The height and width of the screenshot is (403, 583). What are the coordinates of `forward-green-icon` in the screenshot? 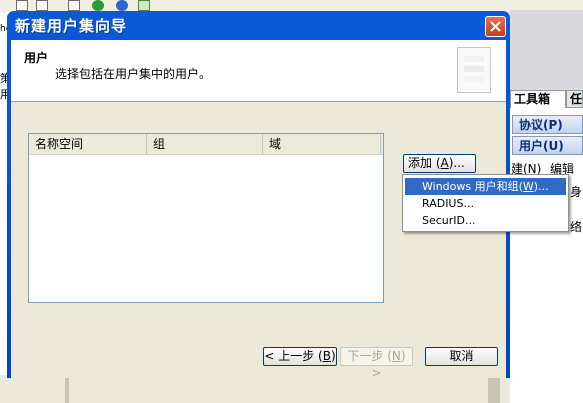 It's located at (98, 5).